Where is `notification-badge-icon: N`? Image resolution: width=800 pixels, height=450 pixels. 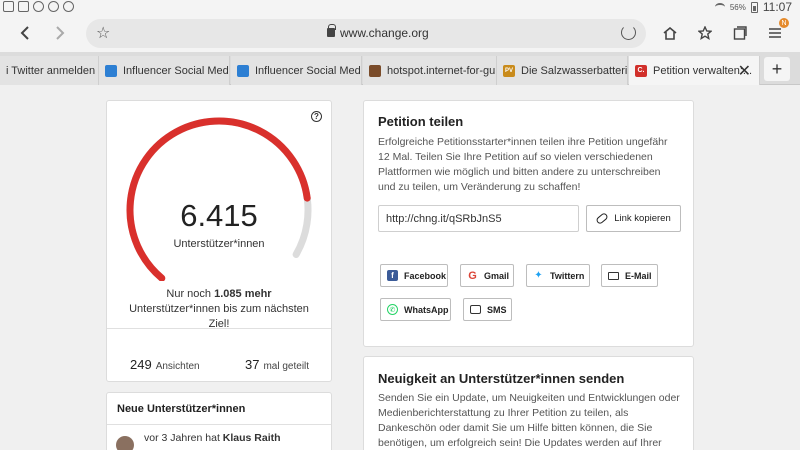
notification-badge-icon: N is located at coordinates (784, 23).